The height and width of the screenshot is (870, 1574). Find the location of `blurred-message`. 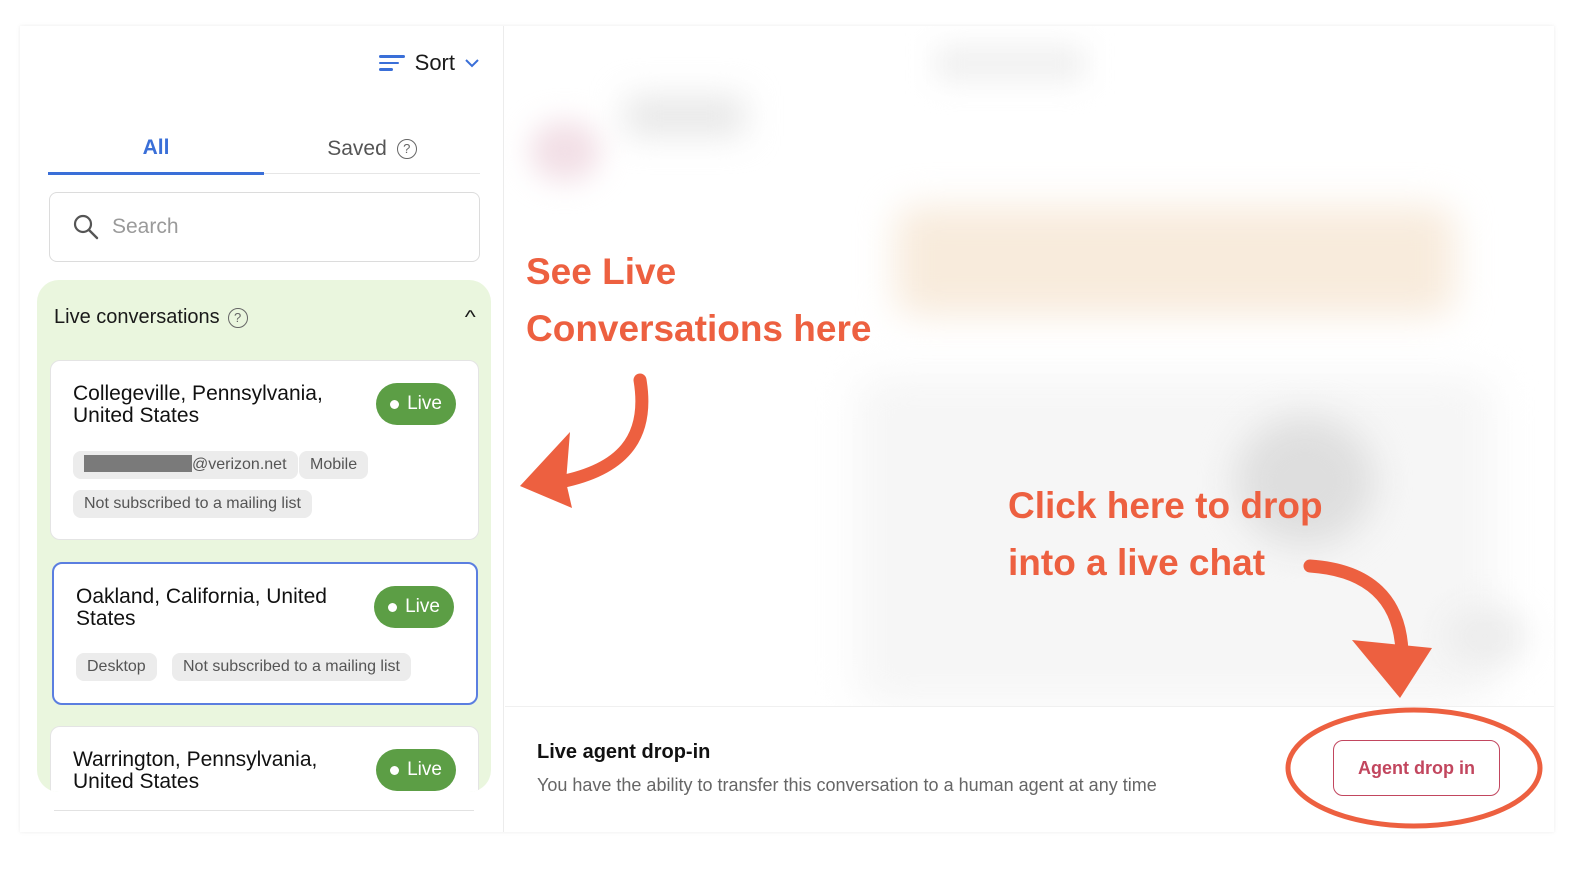

blurred-message is located at coordinates (1175, 261).